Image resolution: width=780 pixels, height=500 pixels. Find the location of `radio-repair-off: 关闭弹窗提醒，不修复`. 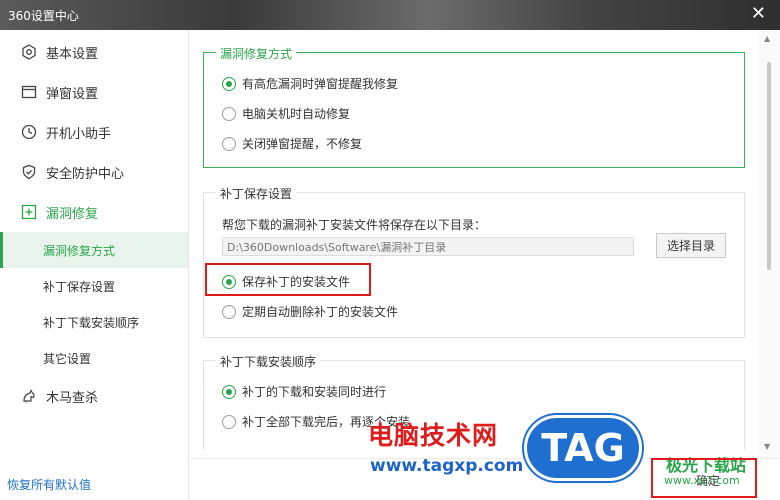

radio-repair-off: 关闭弹窗提醒，不修复 is located at coordinates (292, 143).